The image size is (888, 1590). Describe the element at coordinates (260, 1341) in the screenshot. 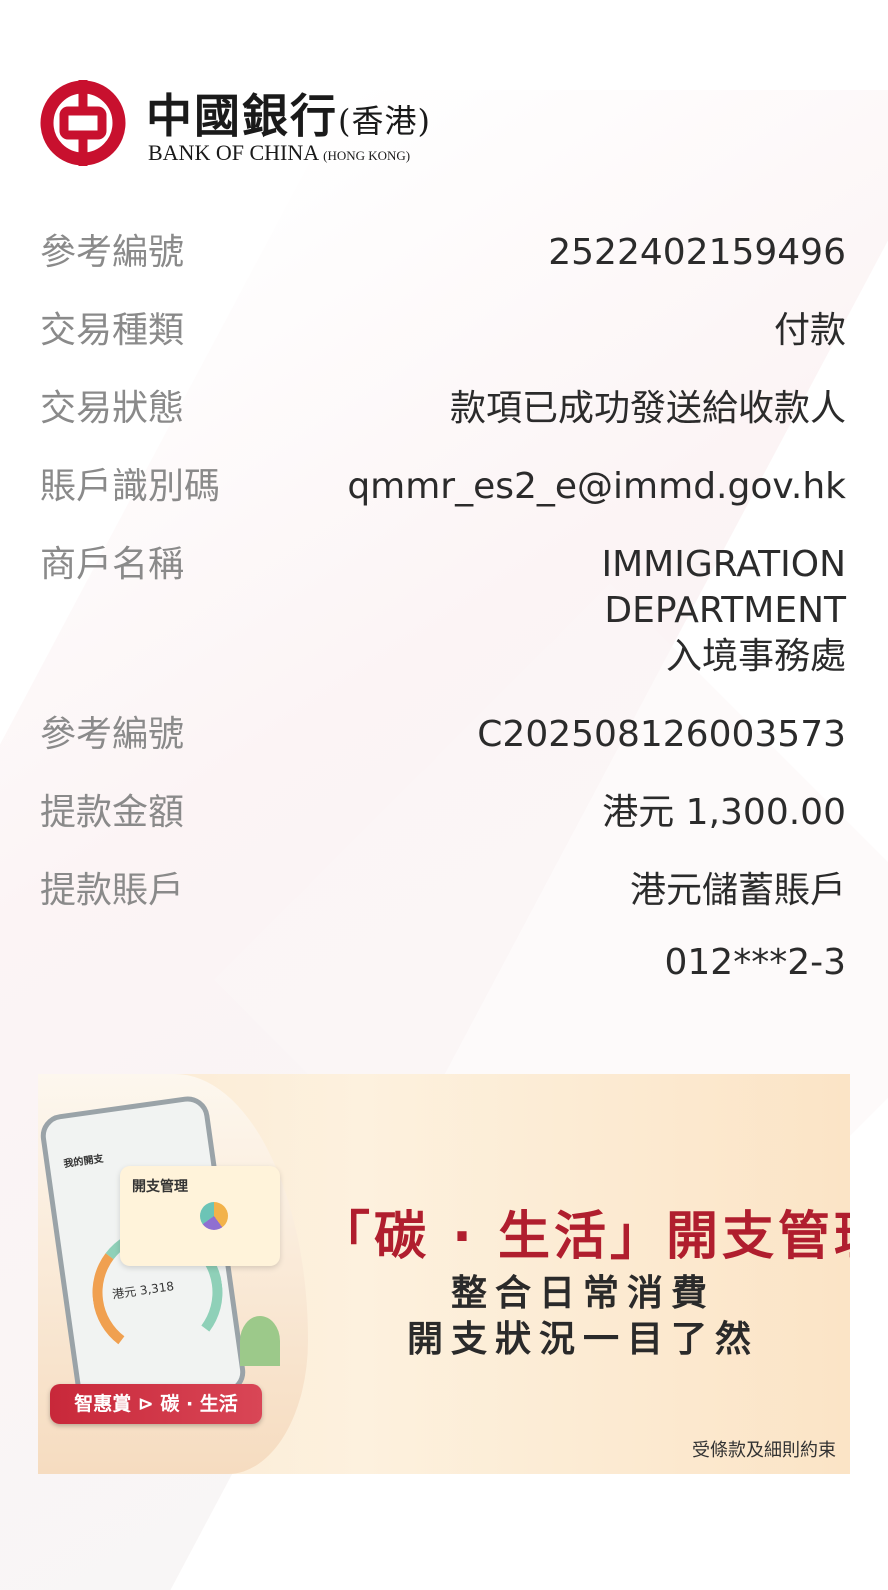

I see `plant-icon` at that location.